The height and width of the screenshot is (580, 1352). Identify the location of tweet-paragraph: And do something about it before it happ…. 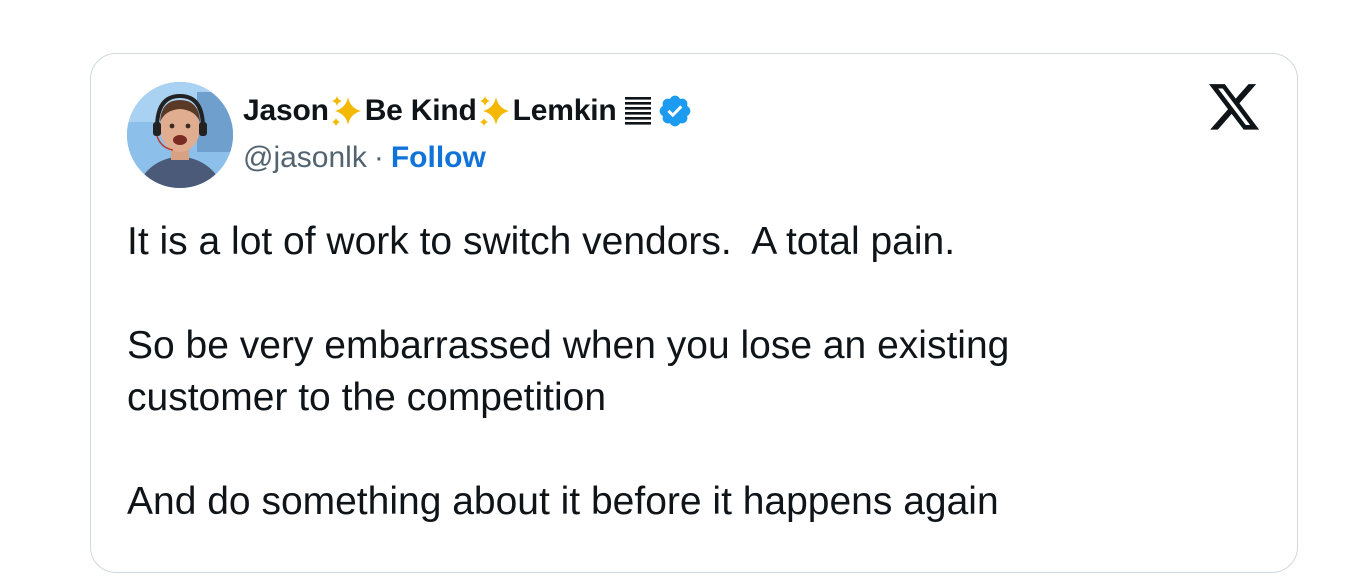
(563, 501).